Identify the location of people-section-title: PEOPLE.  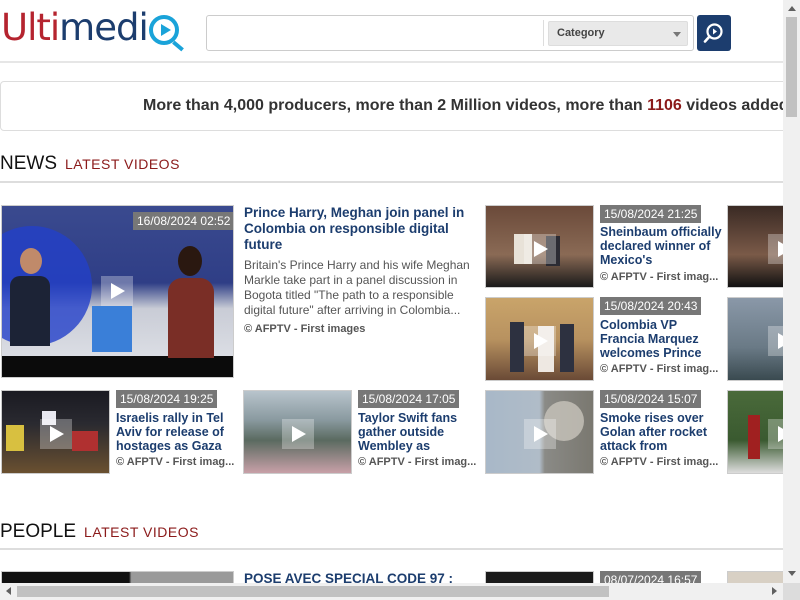
(38, 531).